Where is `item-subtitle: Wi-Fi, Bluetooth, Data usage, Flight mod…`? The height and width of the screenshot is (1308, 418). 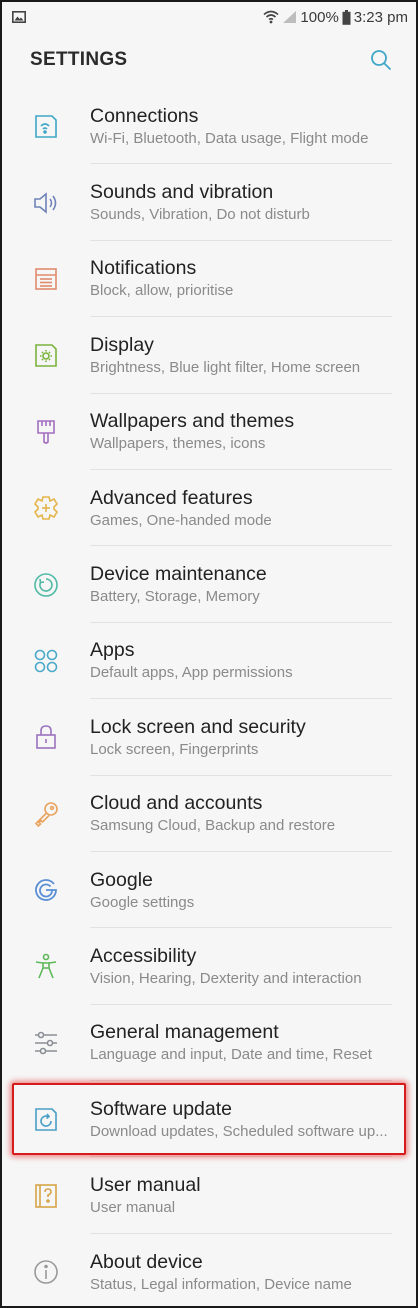 item-subtitle: Wi-Fi, Bluetooth, Data usage, Flight mod… is located at coordinates (229, 138).